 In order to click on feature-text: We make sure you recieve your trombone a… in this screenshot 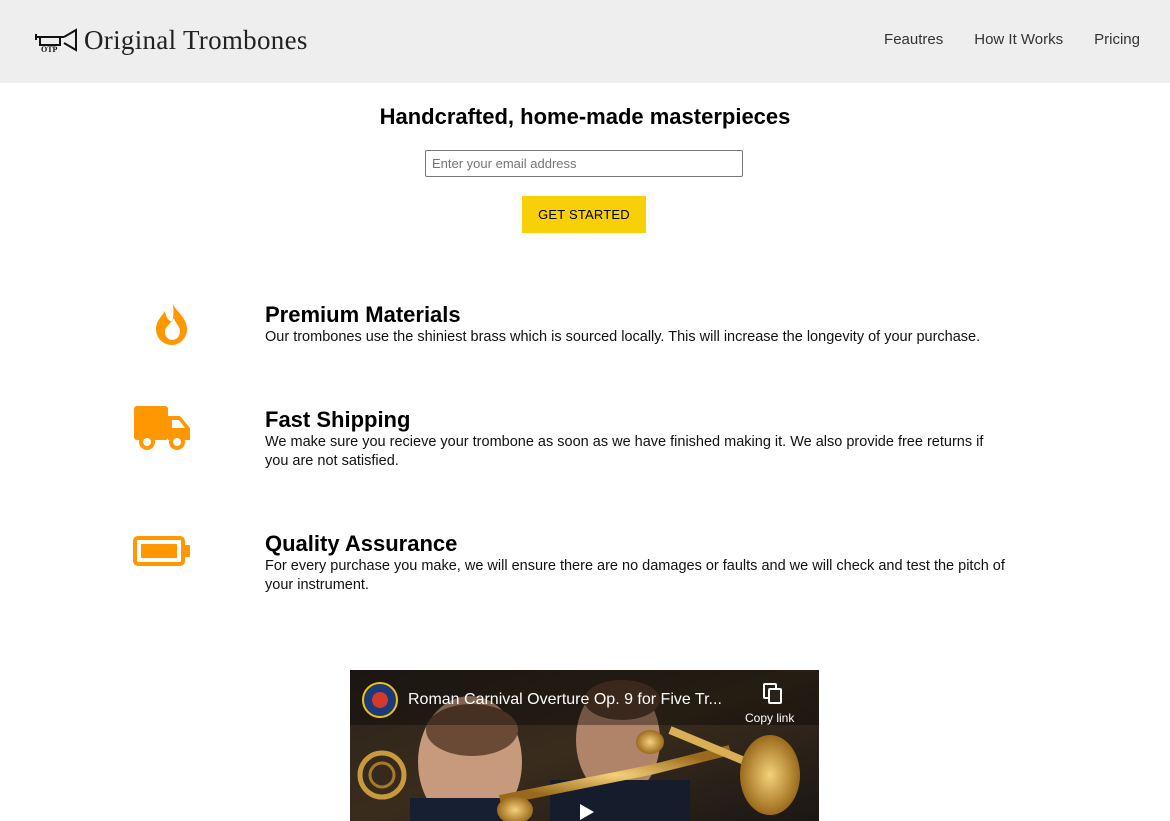, I will do `click(624, 451)`.